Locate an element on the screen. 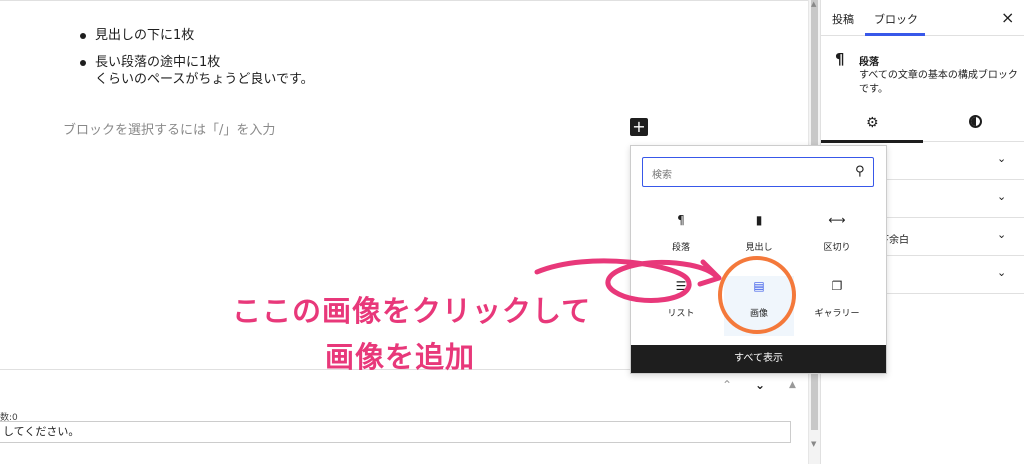  block-item-label: 段落 is located at coordinates (680, 248).